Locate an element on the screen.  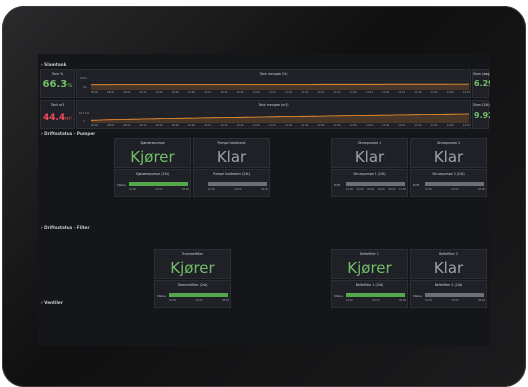
time-axis-tick: 09:45 is located at coordinates (175, 125).